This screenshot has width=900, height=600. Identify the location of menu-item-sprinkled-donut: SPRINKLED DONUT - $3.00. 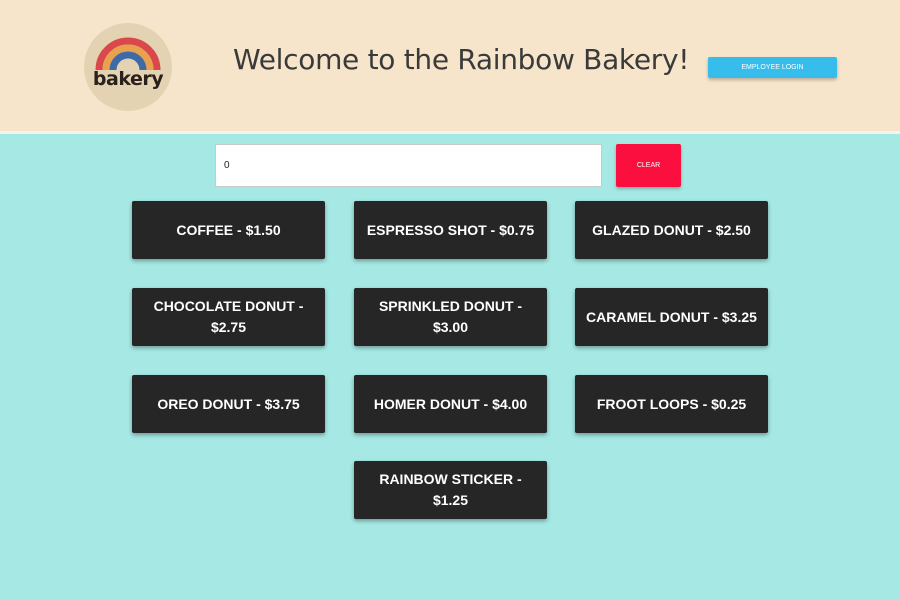
(450, 317).